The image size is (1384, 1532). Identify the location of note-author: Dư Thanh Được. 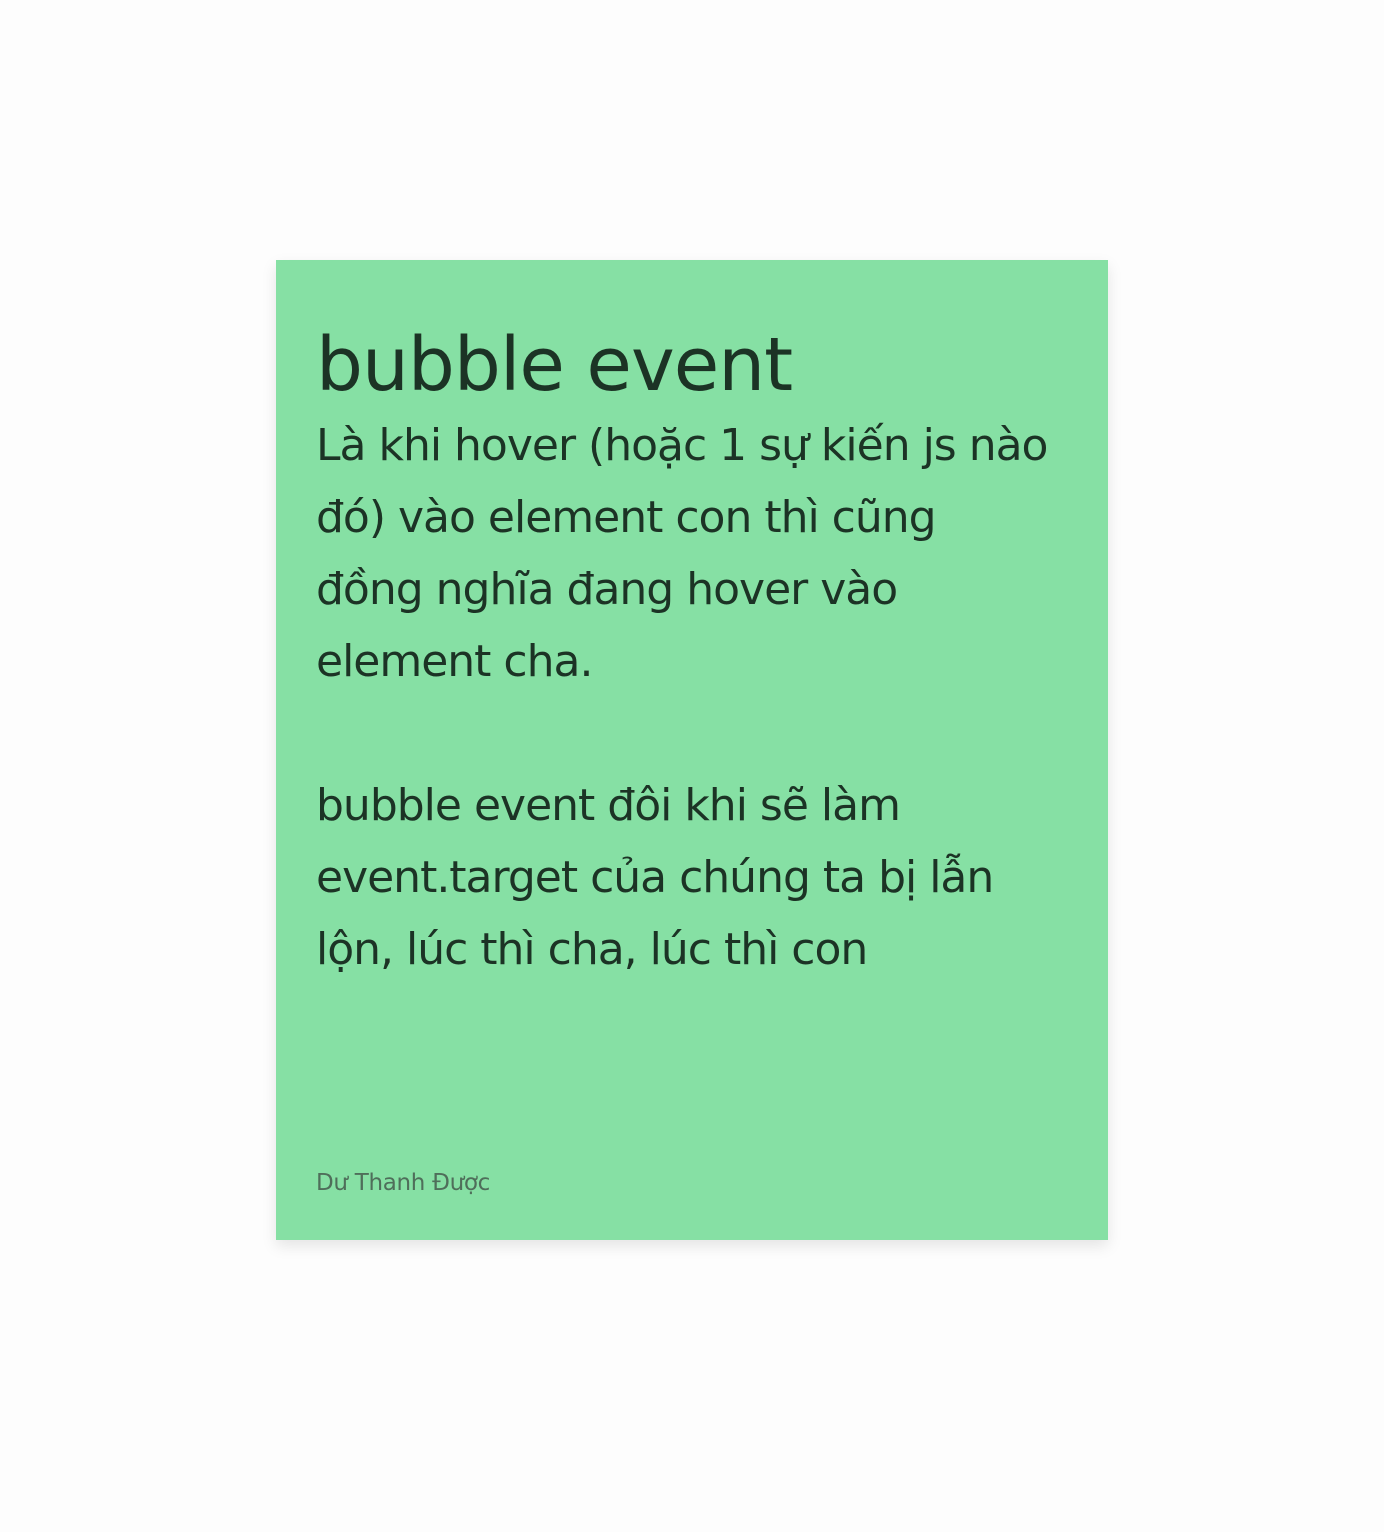
(403, 1183).